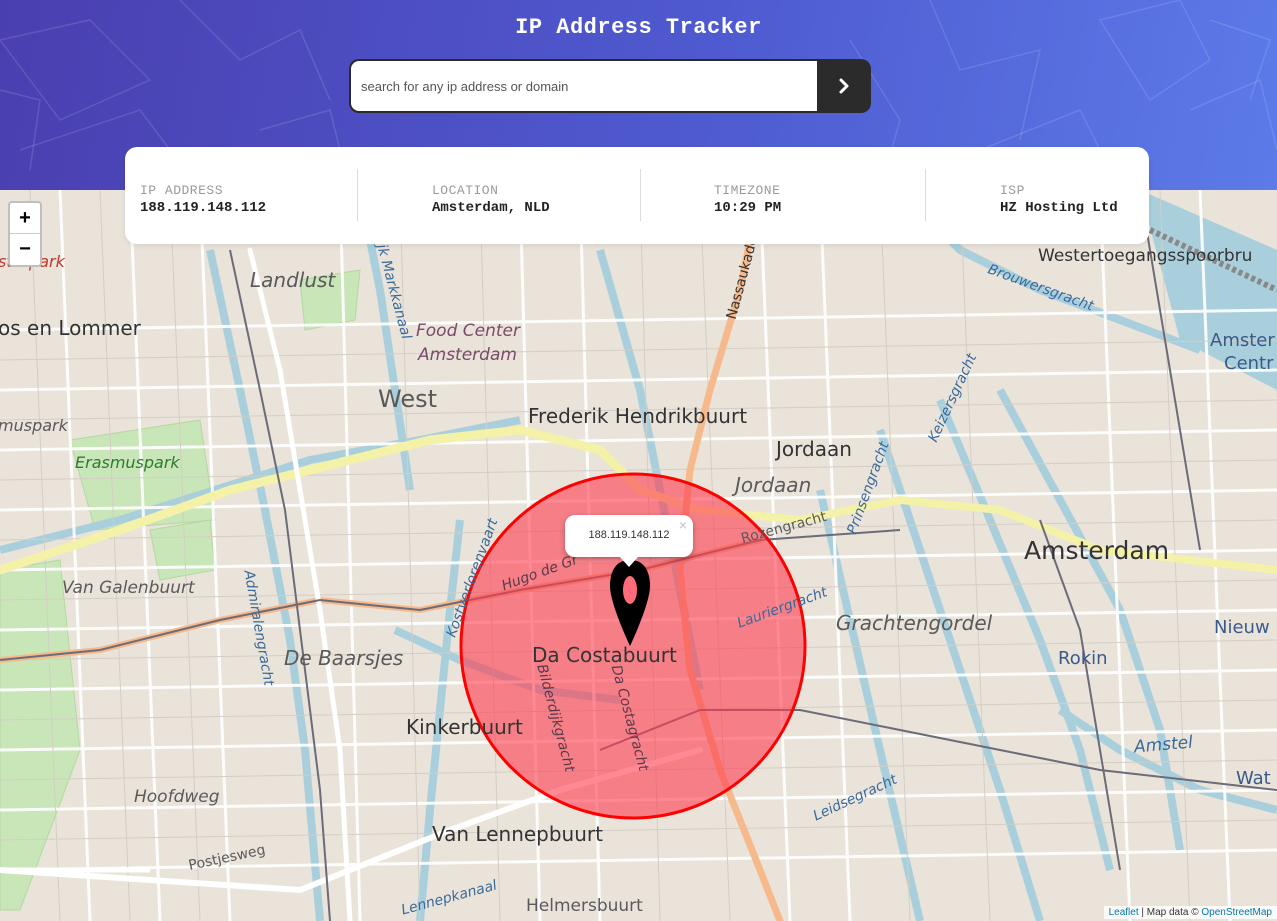  Describe the element at coordinates (517, 834) in the screenshot. I see `map-label: Van Lennepbuurt` at that location.